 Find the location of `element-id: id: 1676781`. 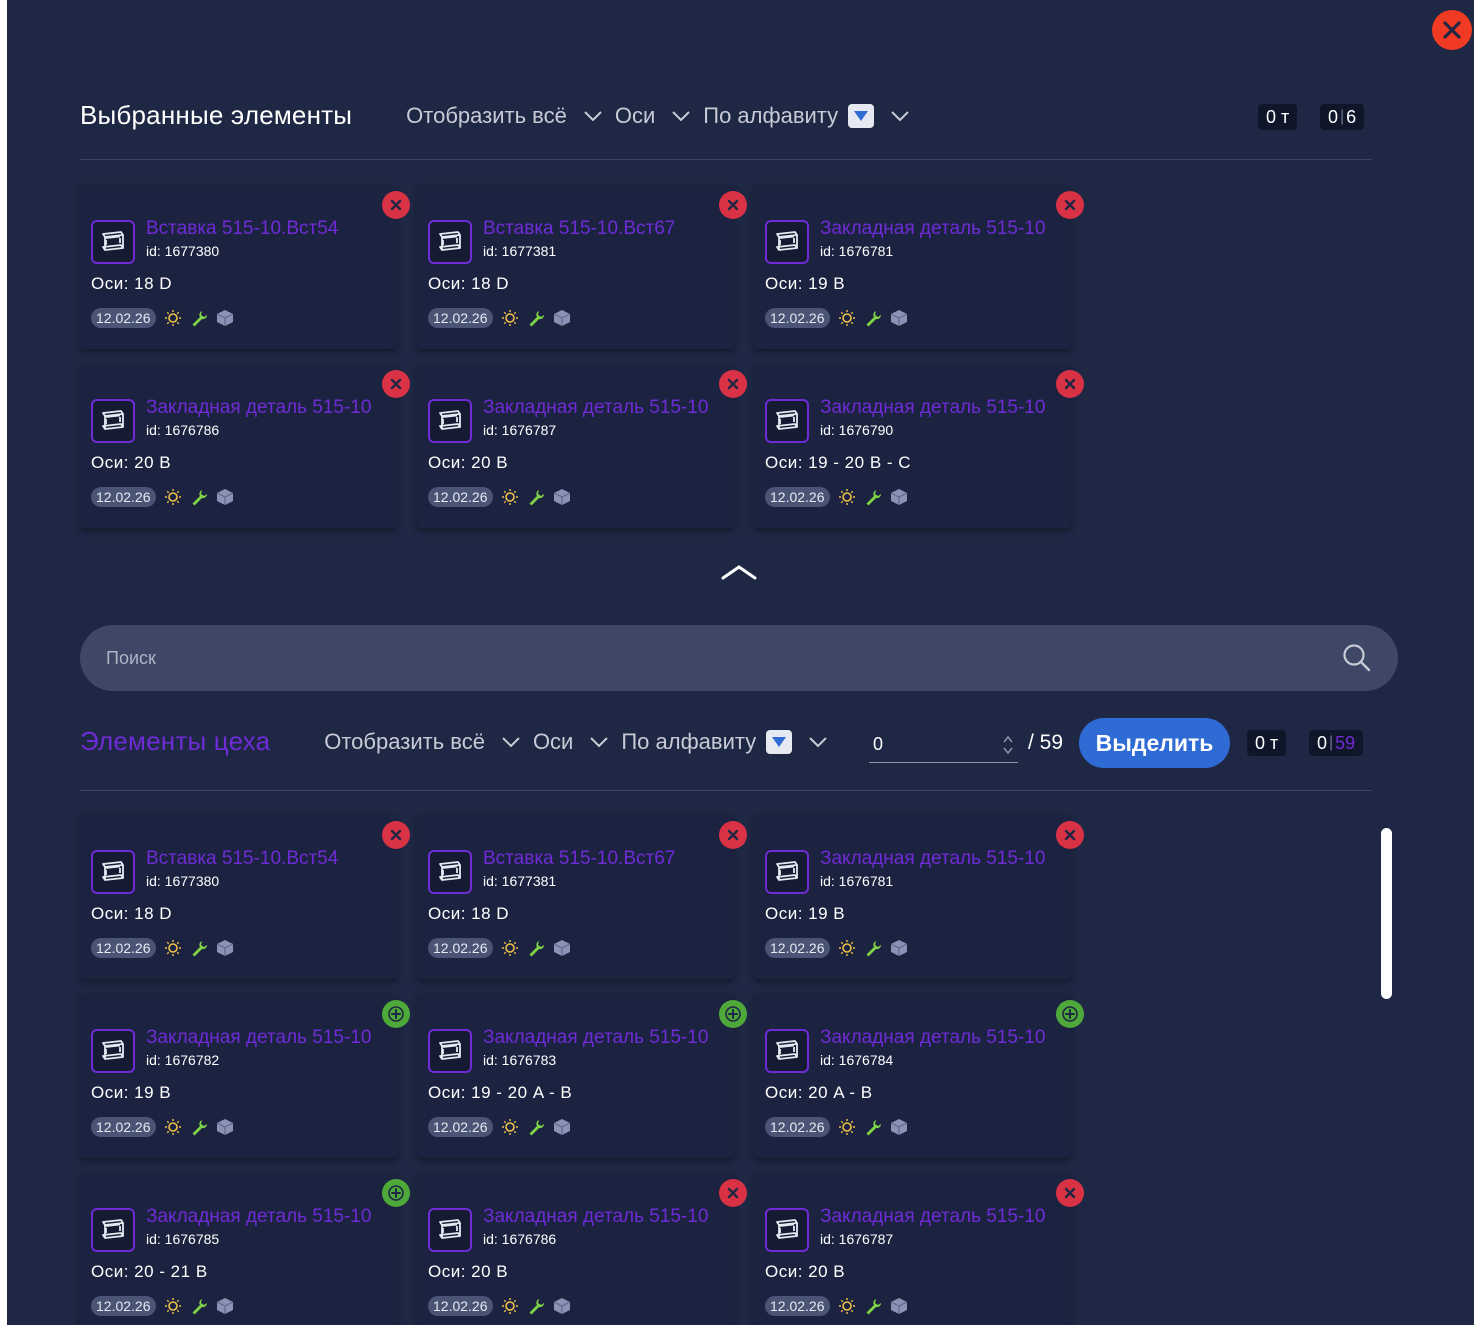

element-id: id: 1676781 is located at coordinates (857, 881).